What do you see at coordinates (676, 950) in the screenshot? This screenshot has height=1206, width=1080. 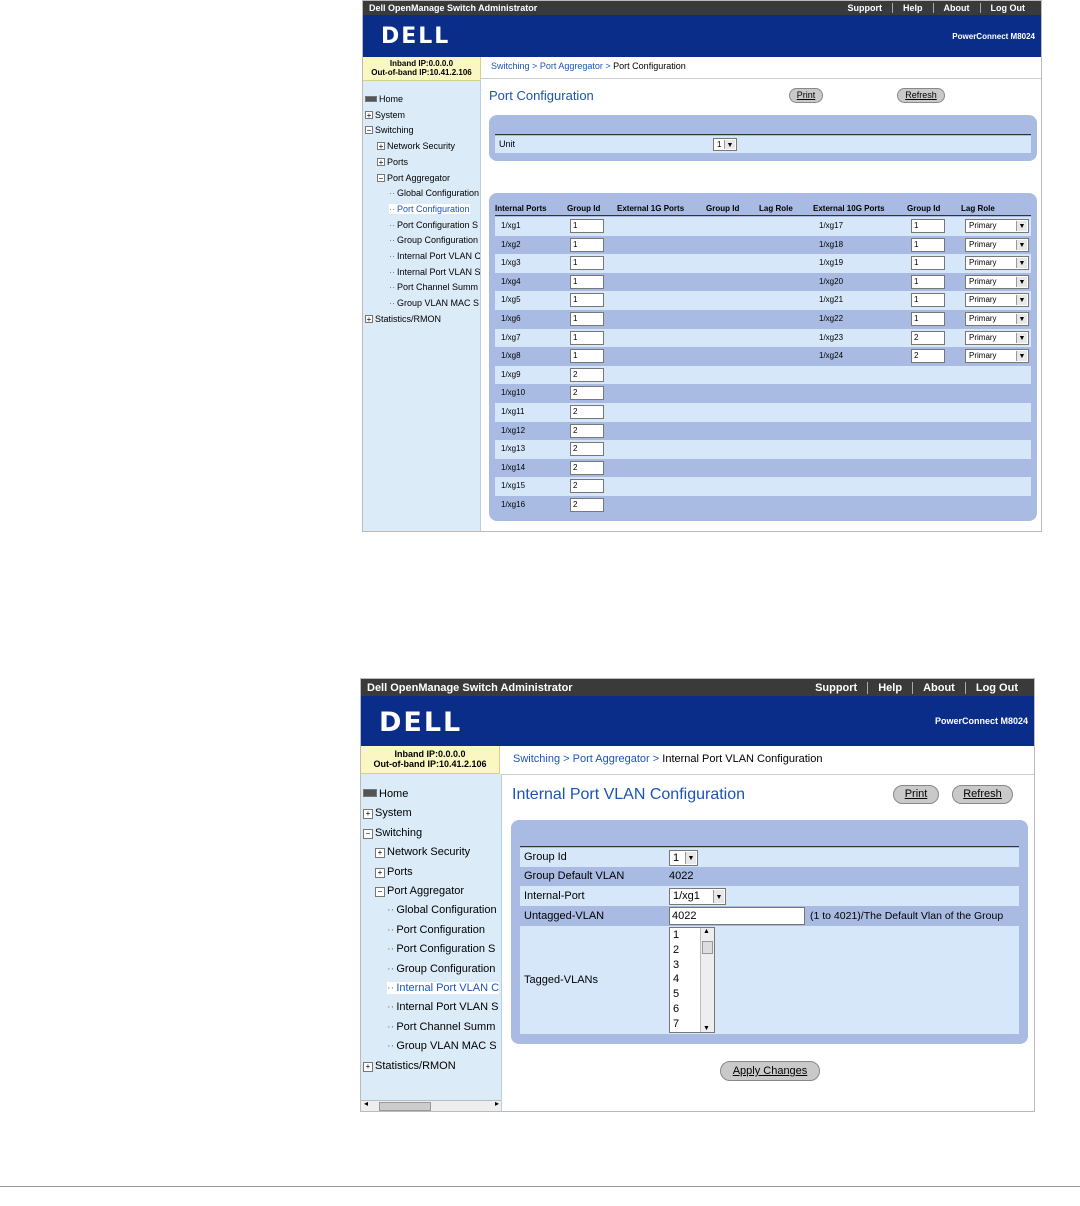 I see `vlan-option: 2` at bounding box center [676, 950].